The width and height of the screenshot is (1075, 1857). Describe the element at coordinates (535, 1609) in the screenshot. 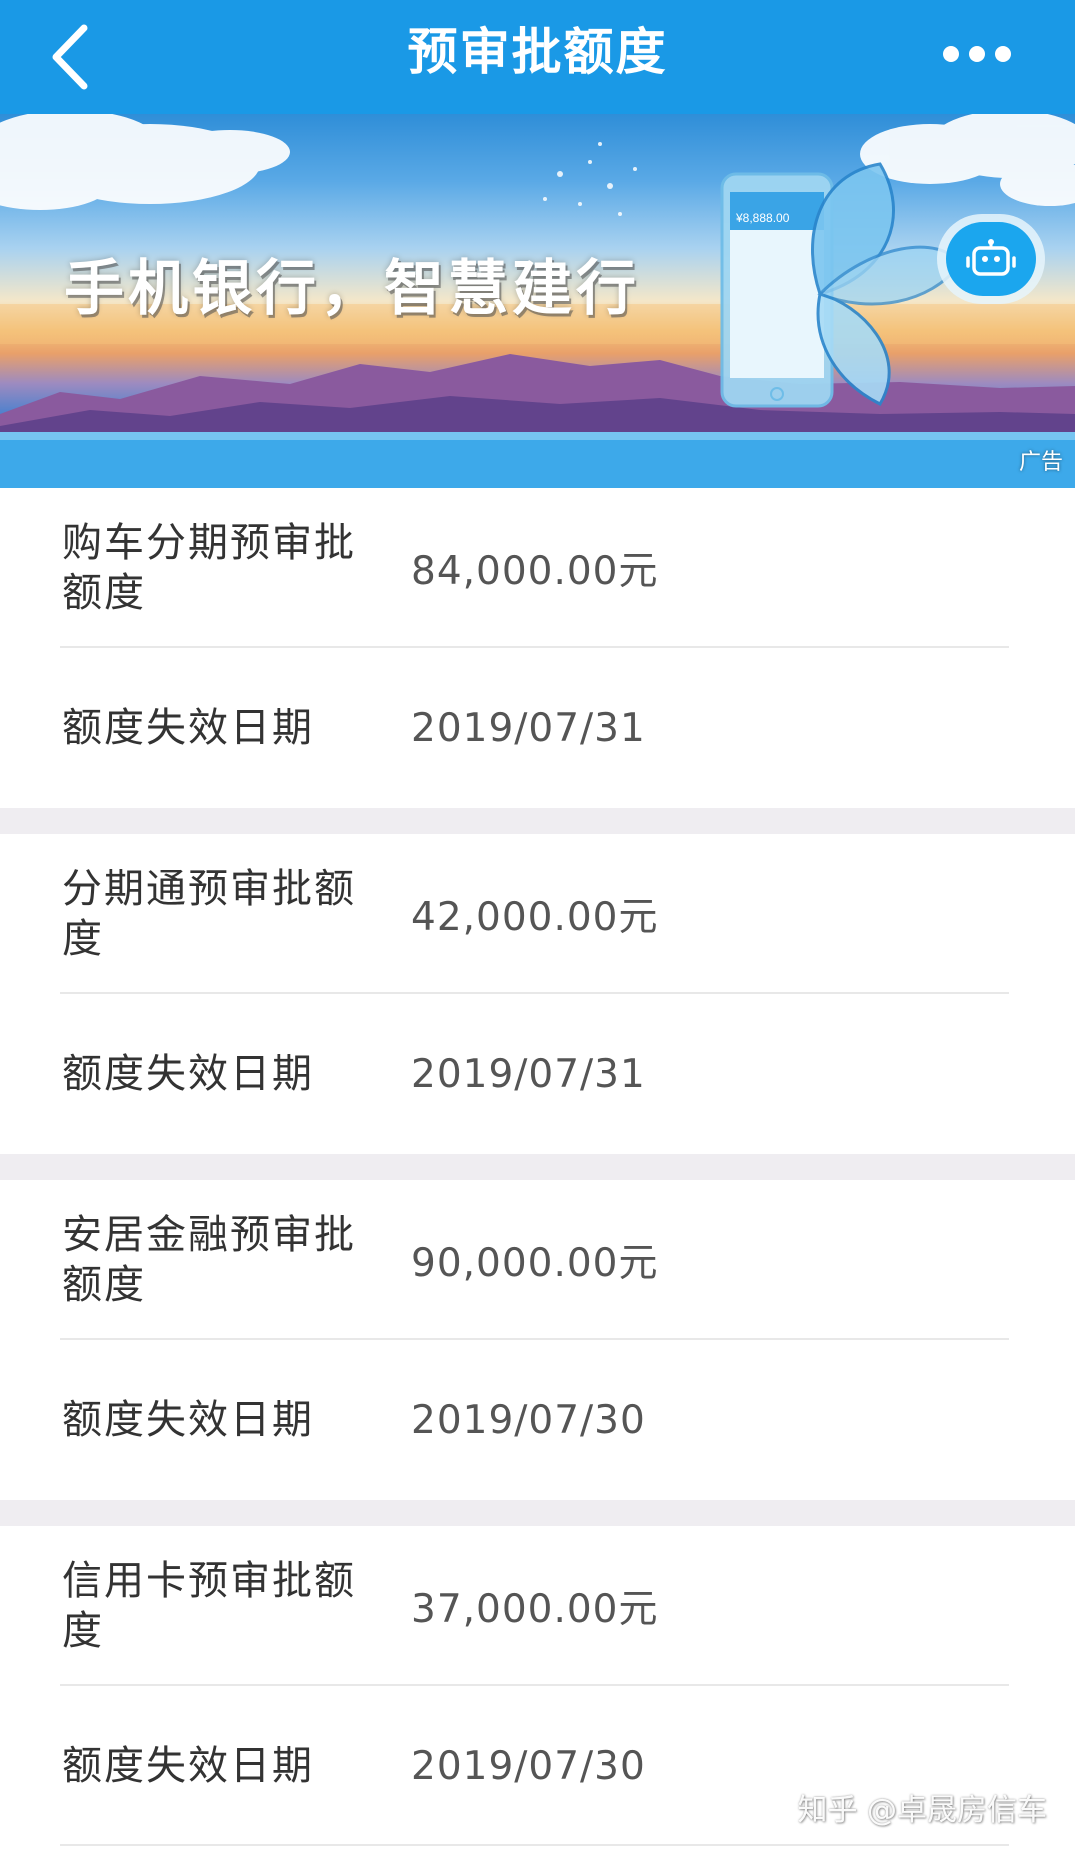

I see `quota-amount: 37,000.00元` at that location.